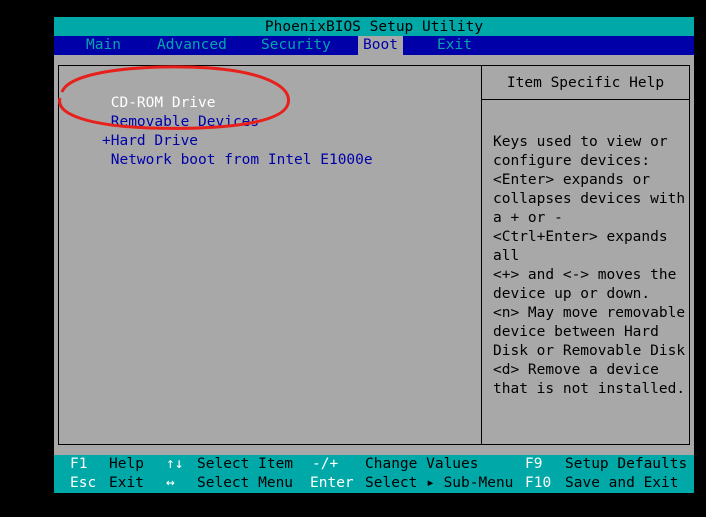  What do you see at coordinates (245, 464) in the screenshot?
I see `footer-desc-select-item: Select Item` at bounding box center [245, 464].